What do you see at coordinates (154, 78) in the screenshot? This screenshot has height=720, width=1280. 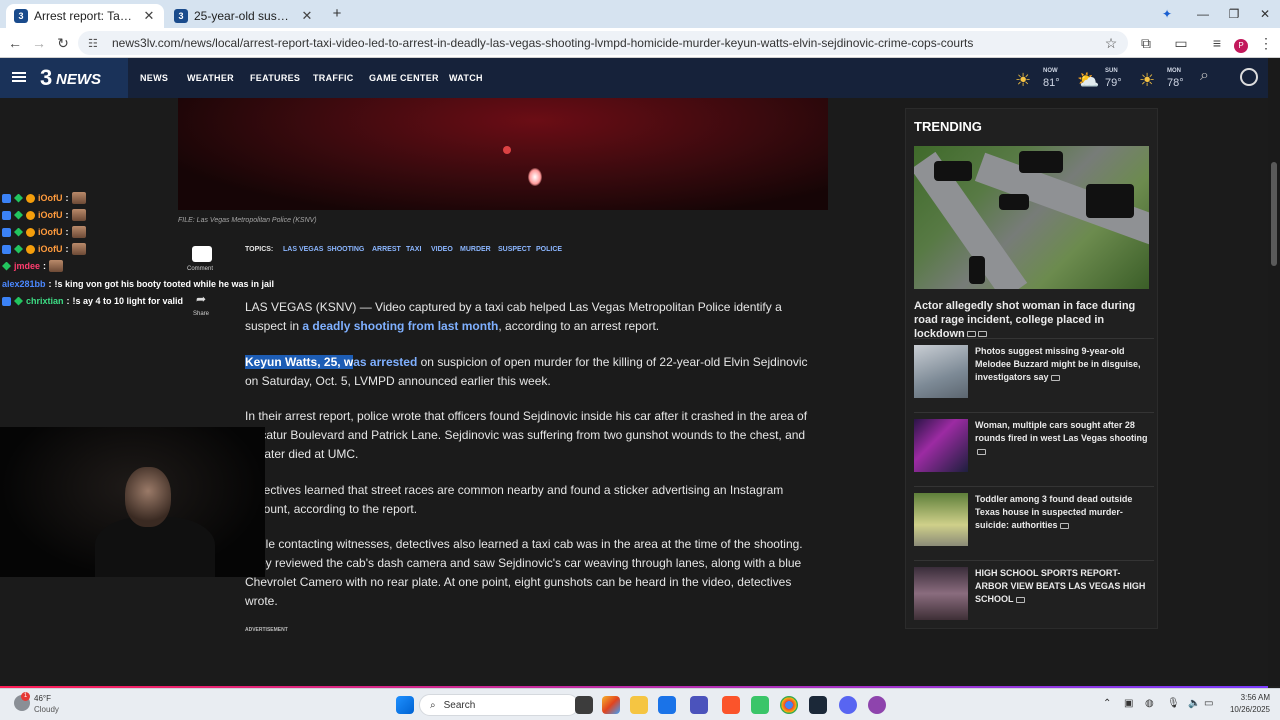 I see `nav-news: NEWS` at bounding box center [154, 78].